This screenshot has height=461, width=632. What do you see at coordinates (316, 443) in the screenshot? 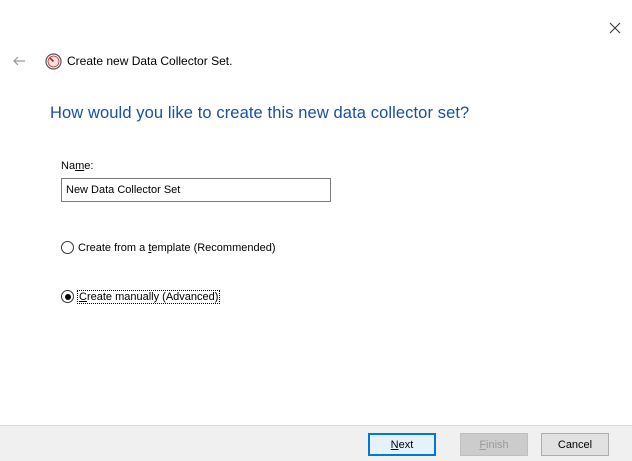
I see `button-bar` at bounding box center [316, 443].